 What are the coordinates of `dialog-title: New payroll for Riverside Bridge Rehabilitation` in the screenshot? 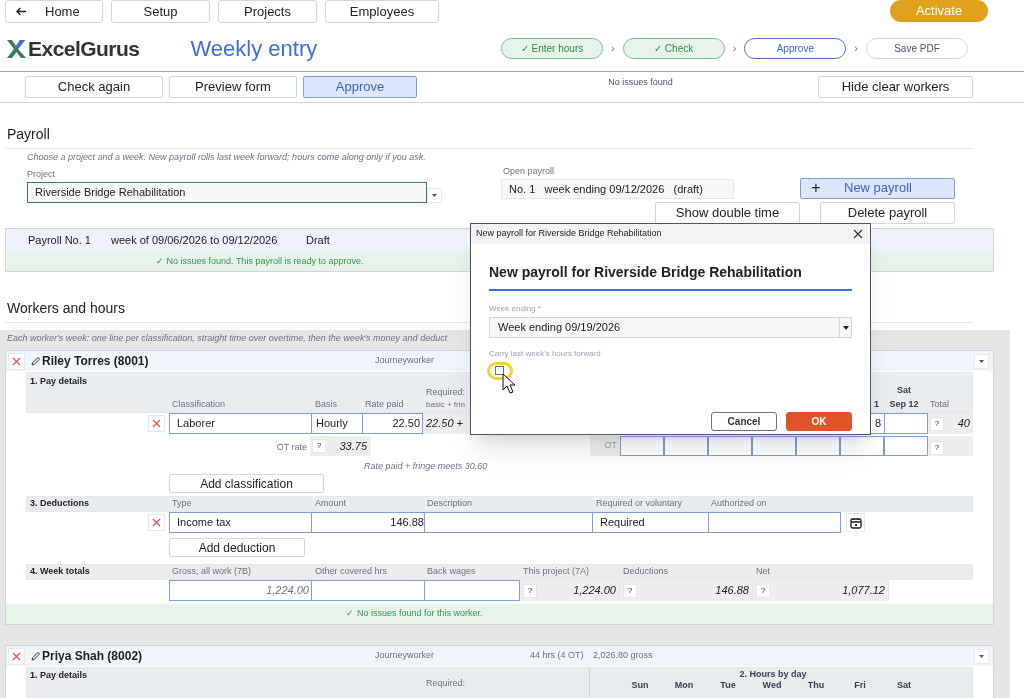 It's located at (569, 234).